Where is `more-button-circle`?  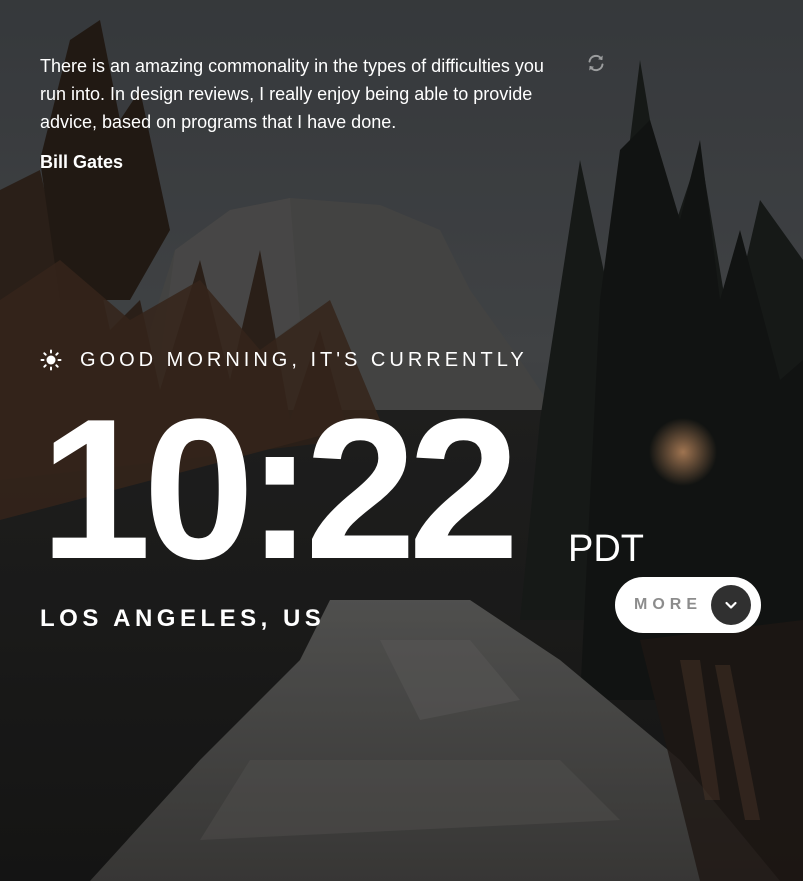 more-button-circle is located at coordinates (731, 605).